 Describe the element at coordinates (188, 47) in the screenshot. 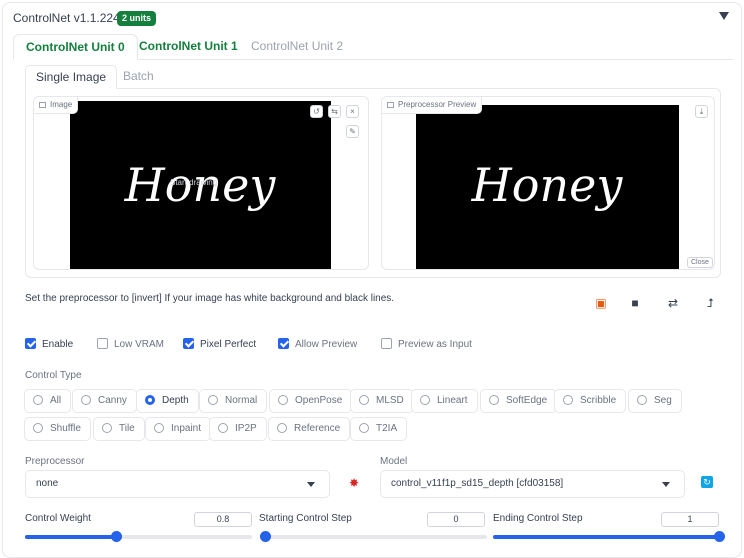

I see `tab-unit-1: ControlNet Unit 1` at that location.